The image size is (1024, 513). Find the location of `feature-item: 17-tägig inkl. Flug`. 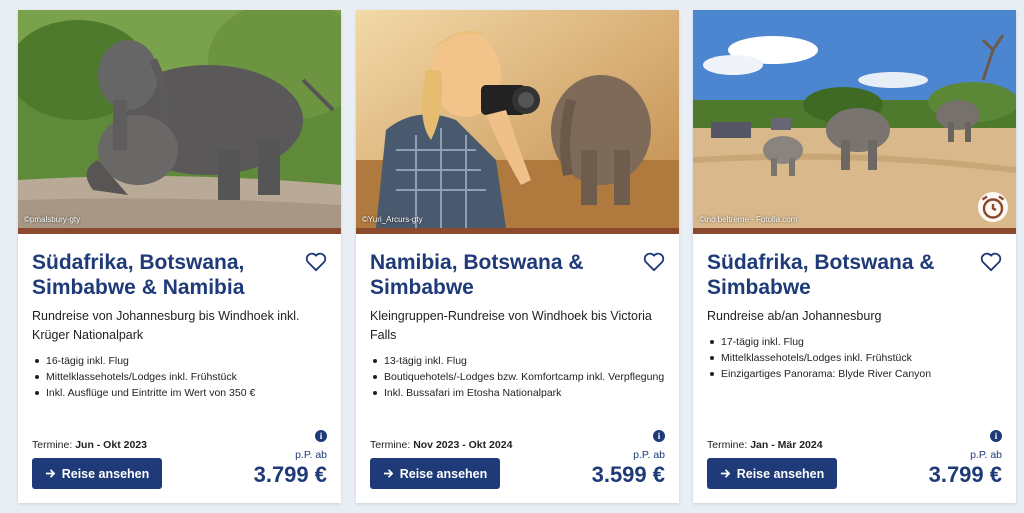

feature-item: 17-tägig inkl. Flug is located at coordinates (854, 342).